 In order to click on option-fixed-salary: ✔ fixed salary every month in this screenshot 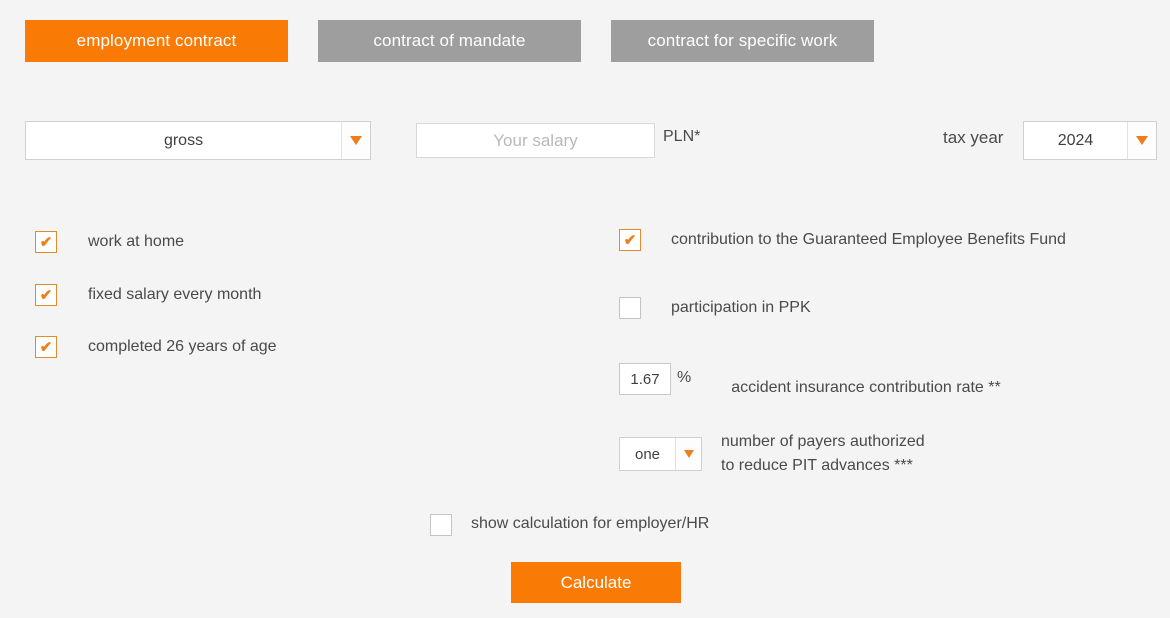, I will do `click(295, 295)`.